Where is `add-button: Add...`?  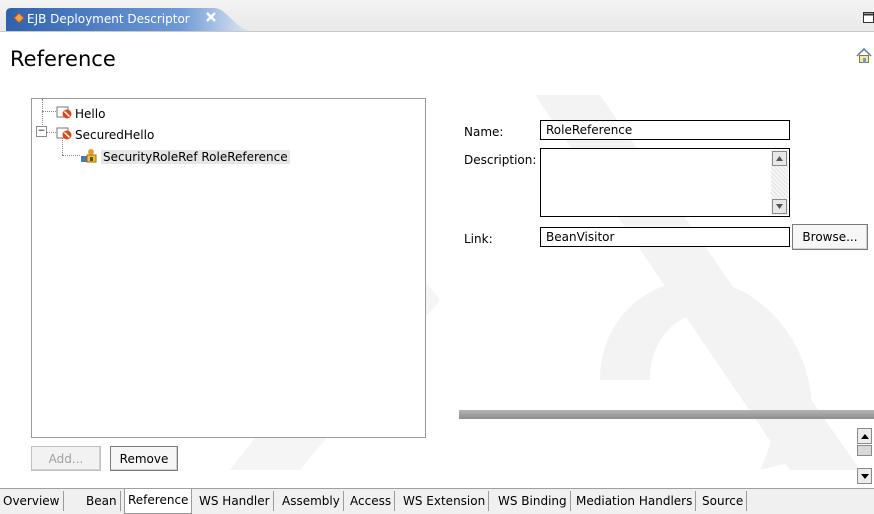 add-button: Add... is located at coordinates (66, 458).